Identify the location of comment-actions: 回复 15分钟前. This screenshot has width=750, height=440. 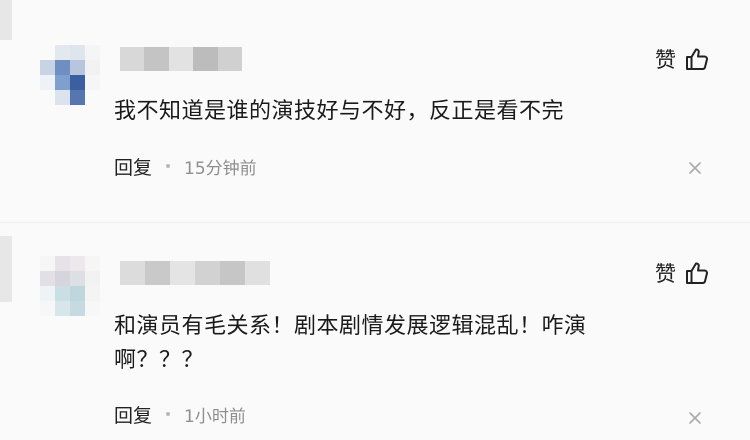
(185, 166).